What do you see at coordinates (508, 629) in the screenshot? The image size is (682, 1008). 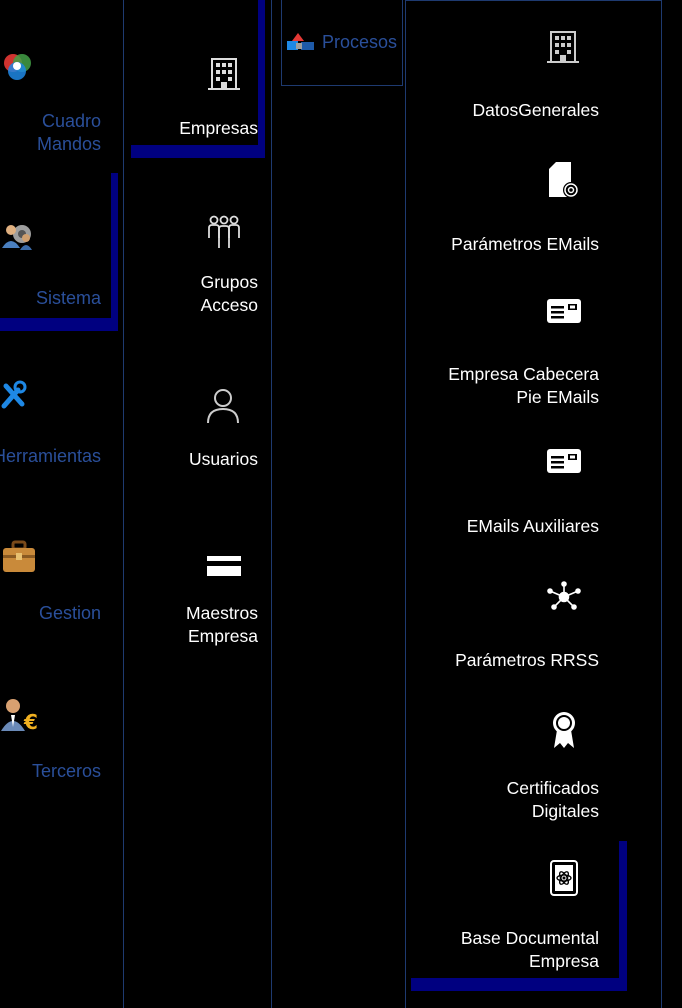 I see `option-parametros-rrss: Parámetros RRSS` at bounding box center [508, 629].